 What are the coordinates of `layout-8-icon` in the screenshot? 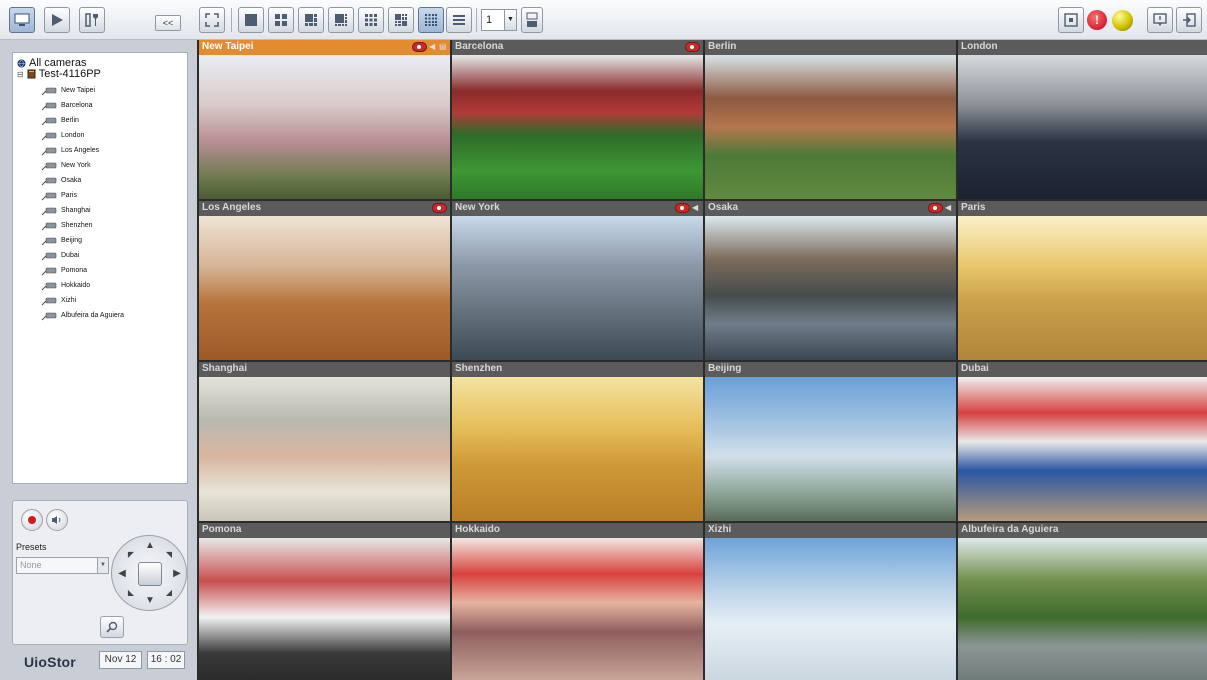 It's located at (341, 20).